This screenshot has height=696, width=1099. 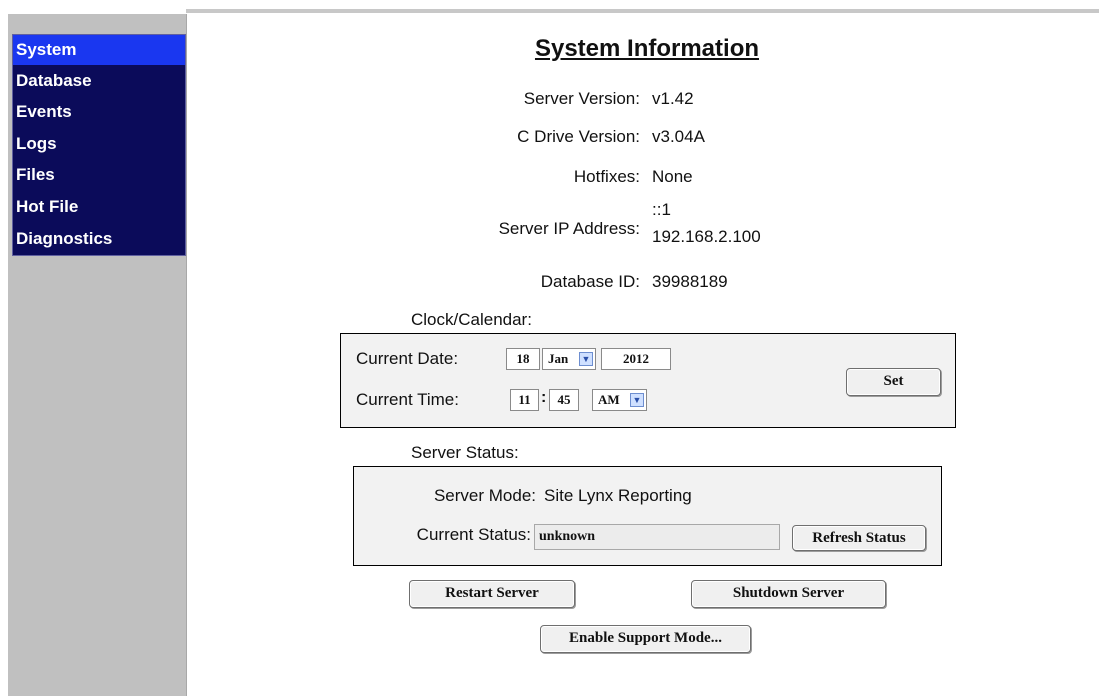 What do you see at coordinates (4, 355) in the screenshot?
I see `left-margin` at bounding box center [4, 355].